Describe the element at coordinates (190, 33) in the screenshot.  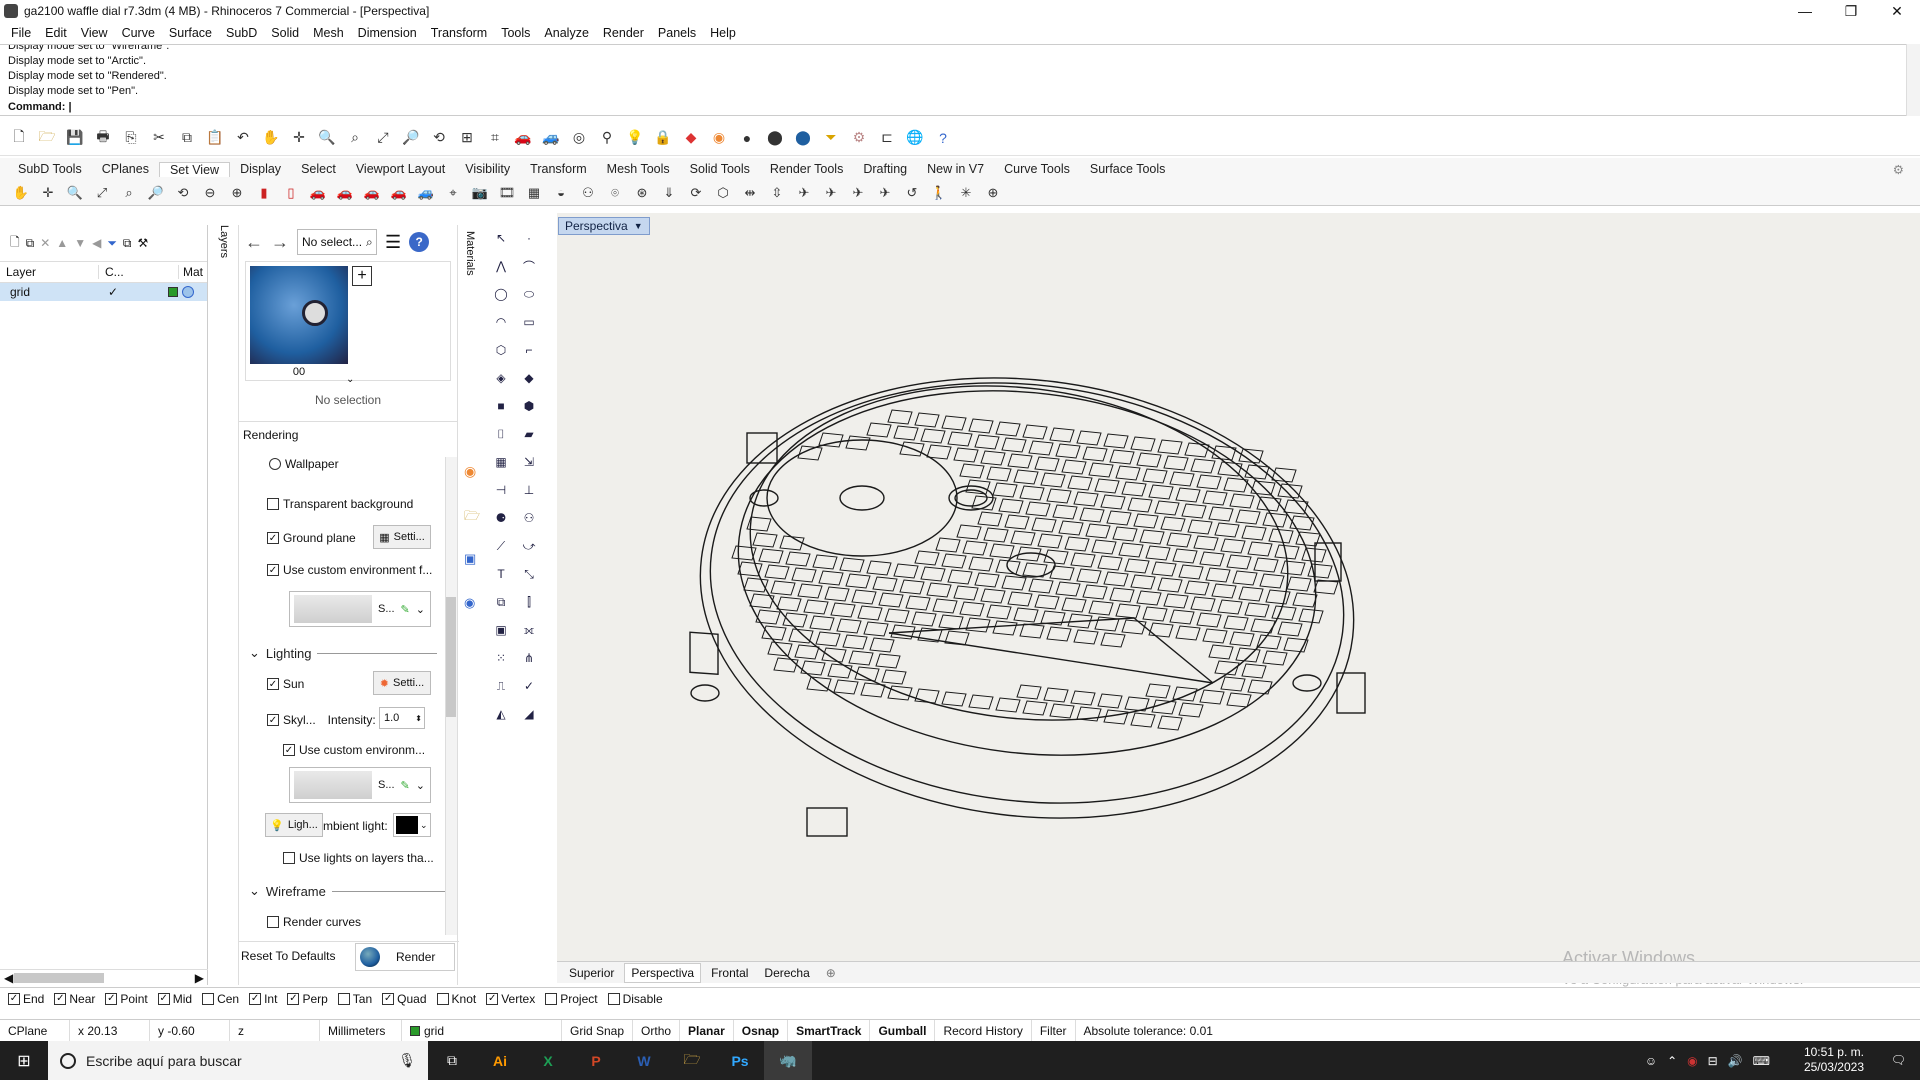
I see `menu-surface: Surface` at that location.